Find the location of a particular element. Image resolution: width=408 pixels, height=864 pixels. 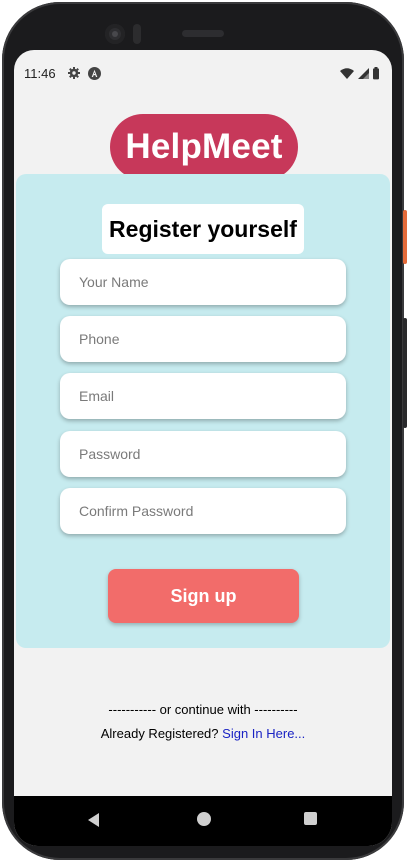

sensor-icon is located at coordinates (137, 34).